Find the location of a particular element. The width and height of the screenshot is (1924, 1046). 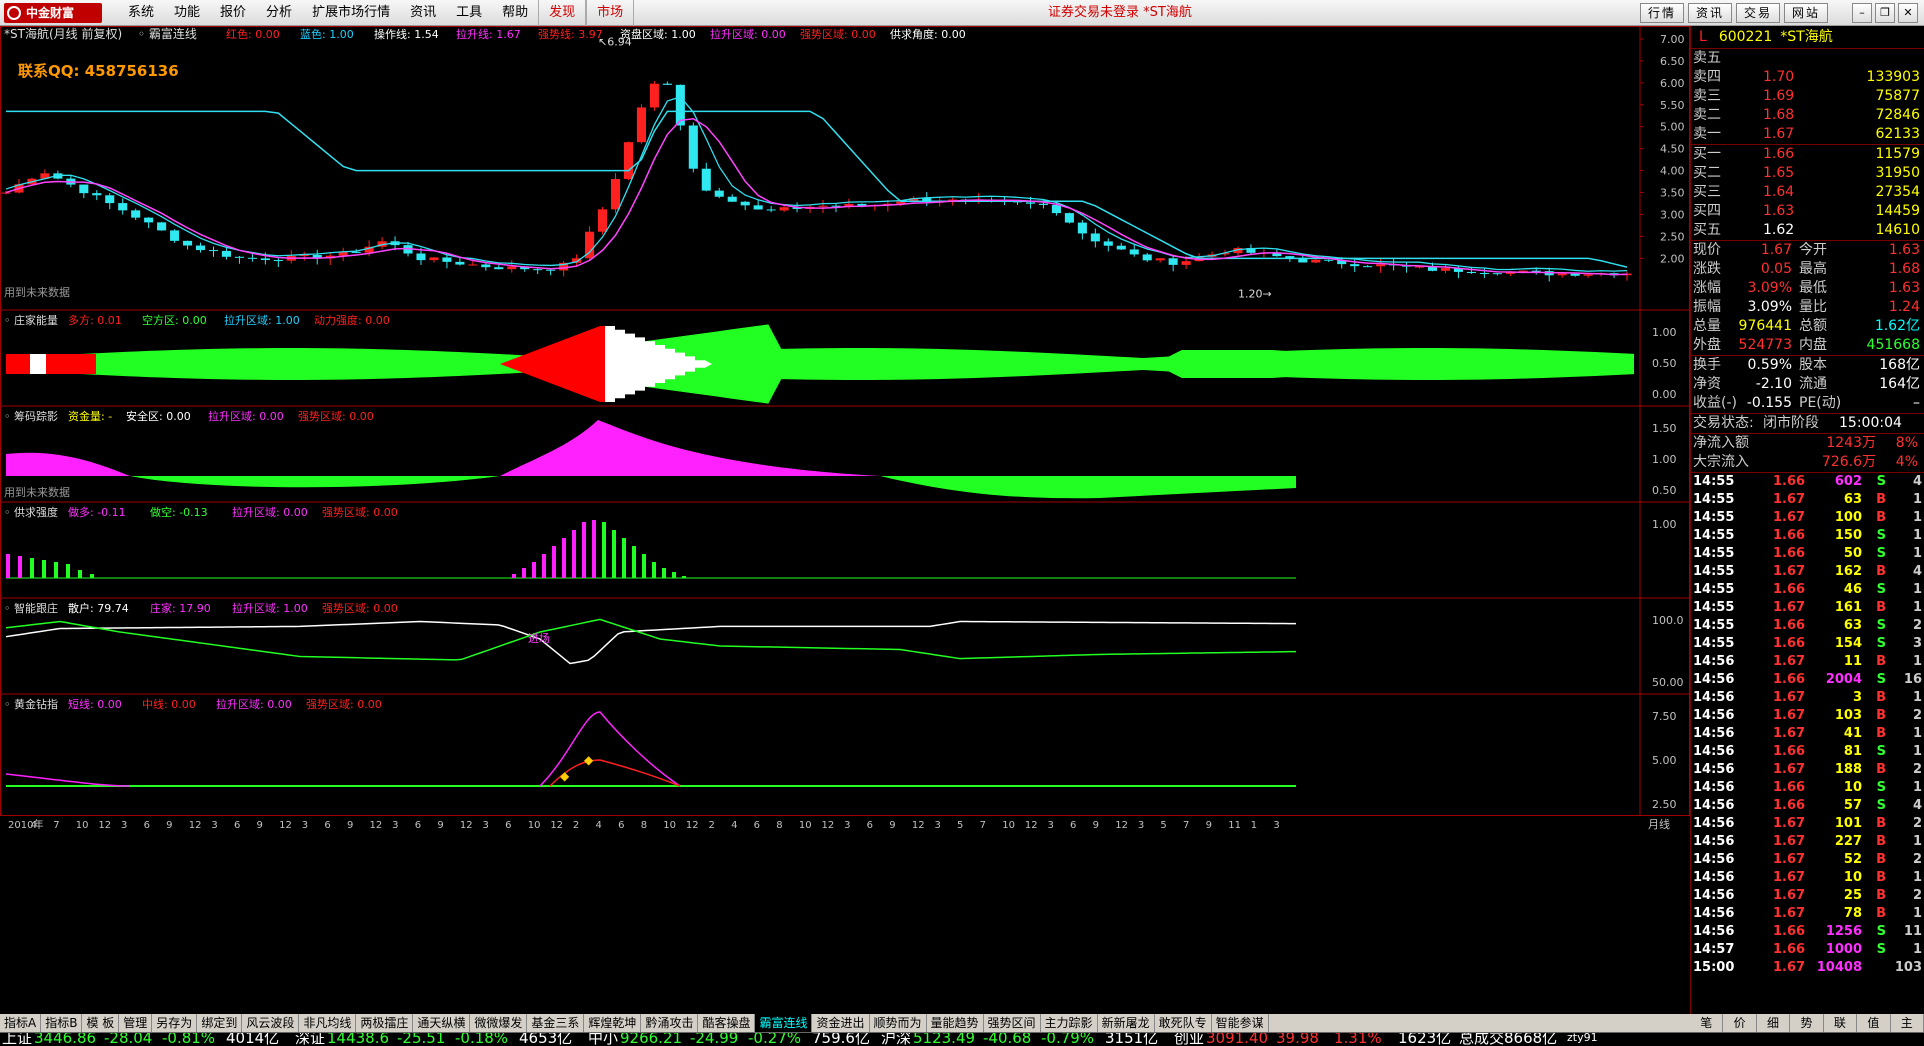

detail-tab-1: 价 is located at coordinates (1740, 1023).